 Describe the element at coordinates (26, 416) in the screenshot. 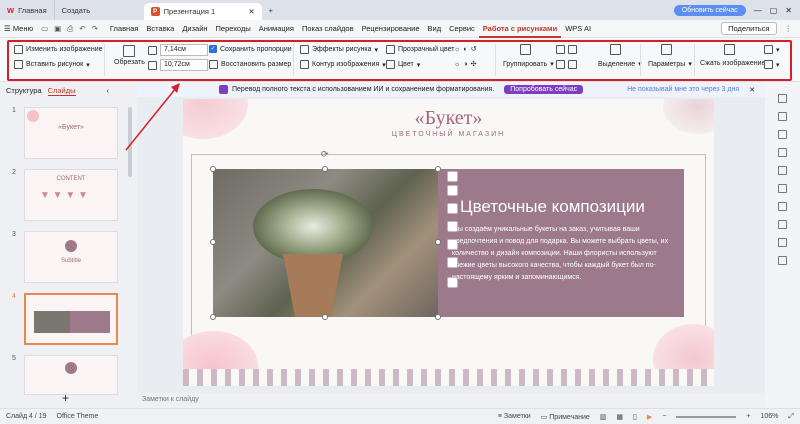

I see `slide-counter: Слайд 4 / 19` at that location.